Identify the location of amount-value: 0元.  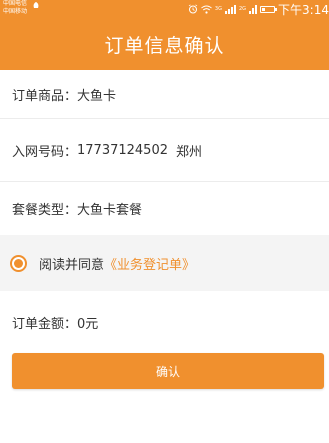
(88, 324).